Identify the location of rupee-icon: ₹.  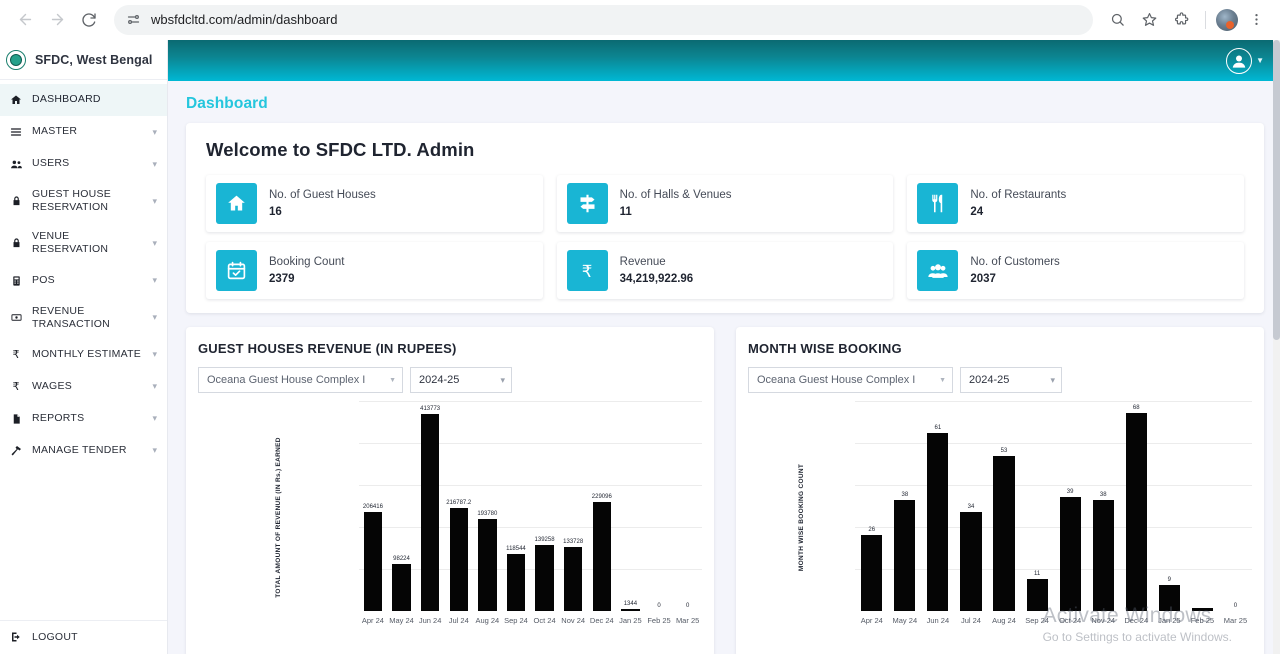
(16, 355).